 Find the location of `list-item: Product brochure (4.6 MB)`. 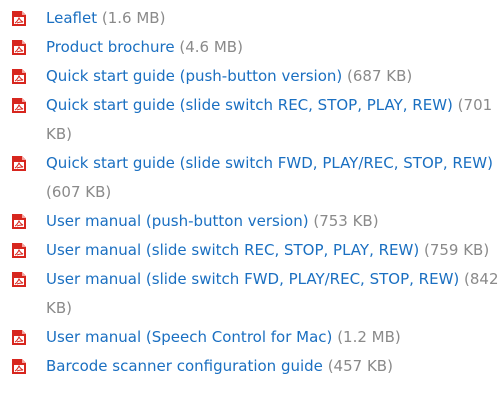

list-item: Product brochure (4.6 MB) is located at coordinates (251, 47).